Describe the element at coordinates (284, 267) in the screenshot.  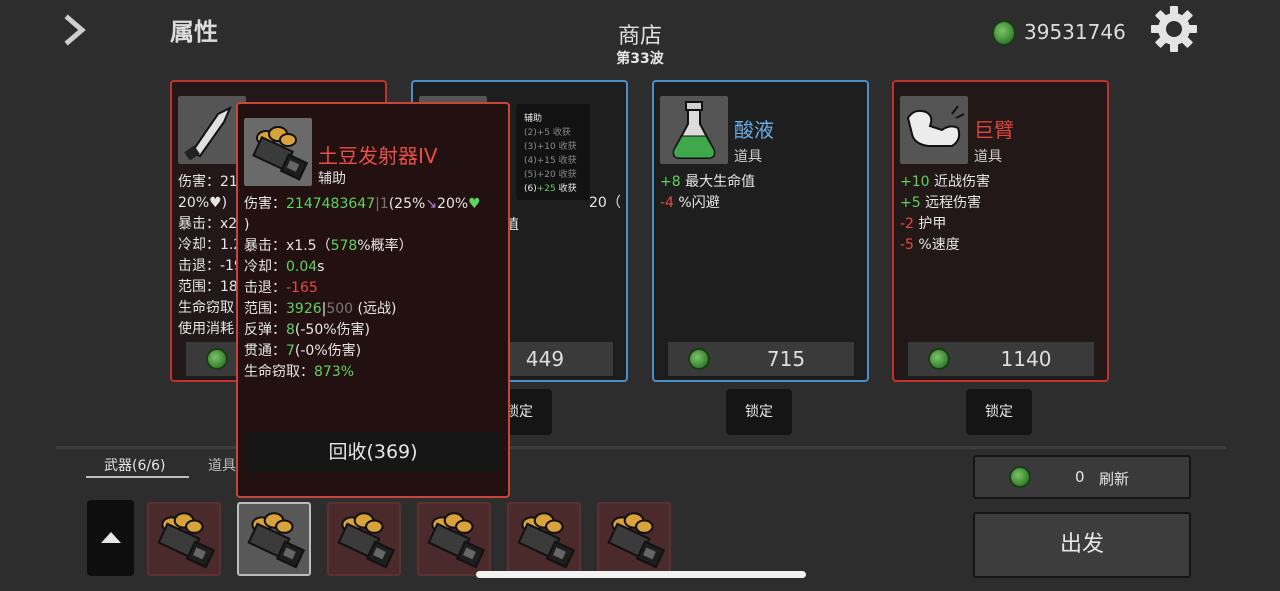
I see `stat-cooldown: 冷却：0.04s` at that location.